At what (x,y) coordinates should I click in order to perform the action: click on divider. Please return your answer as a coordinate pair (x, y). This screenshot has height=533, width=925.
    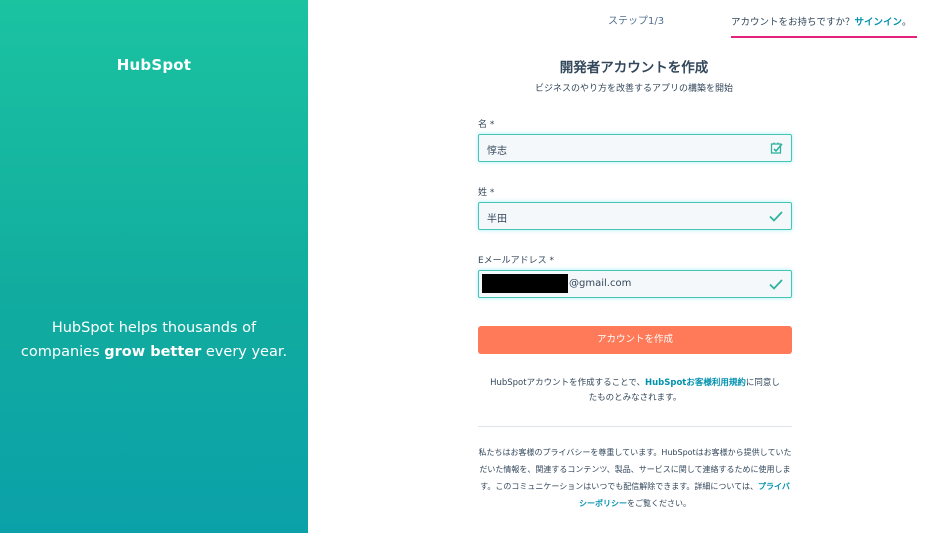
    Looking at the image, I should click on (635, 426).